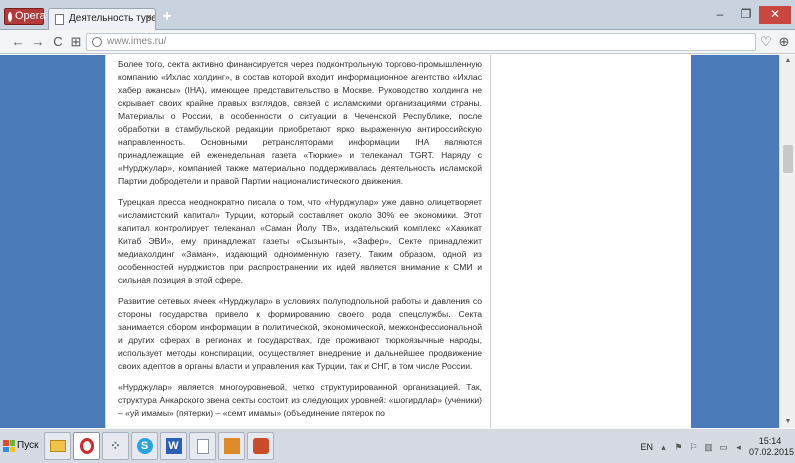 This screenshot has height=463, width=795. I want to click on scroll-down-icon: ▼, so click(787, 422).